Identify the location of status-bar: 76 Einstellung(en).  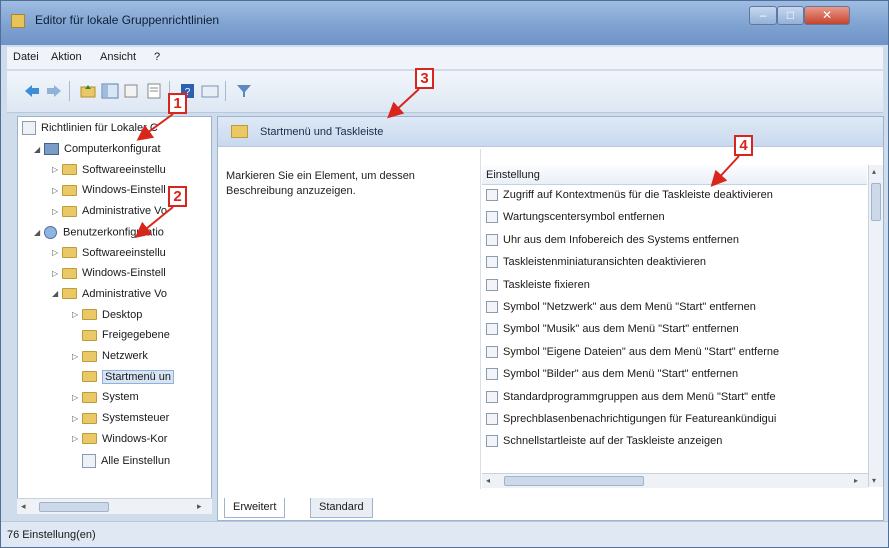
(444, 534).